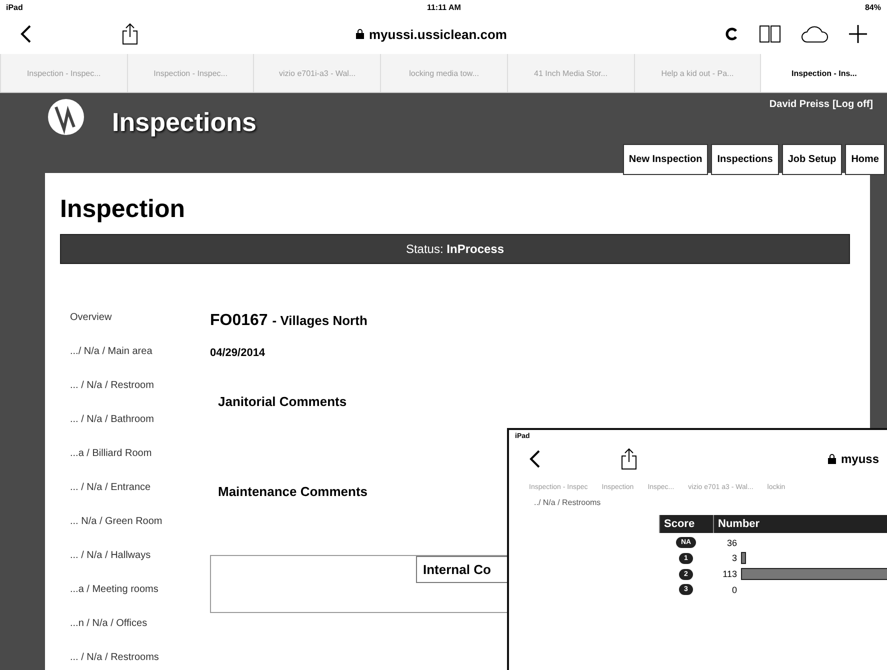  What do you see at coordinates (135, 453) in the screenshot?
I see `sidebar-link: ...a / Billiard Room` at bounding box center [135, 453].